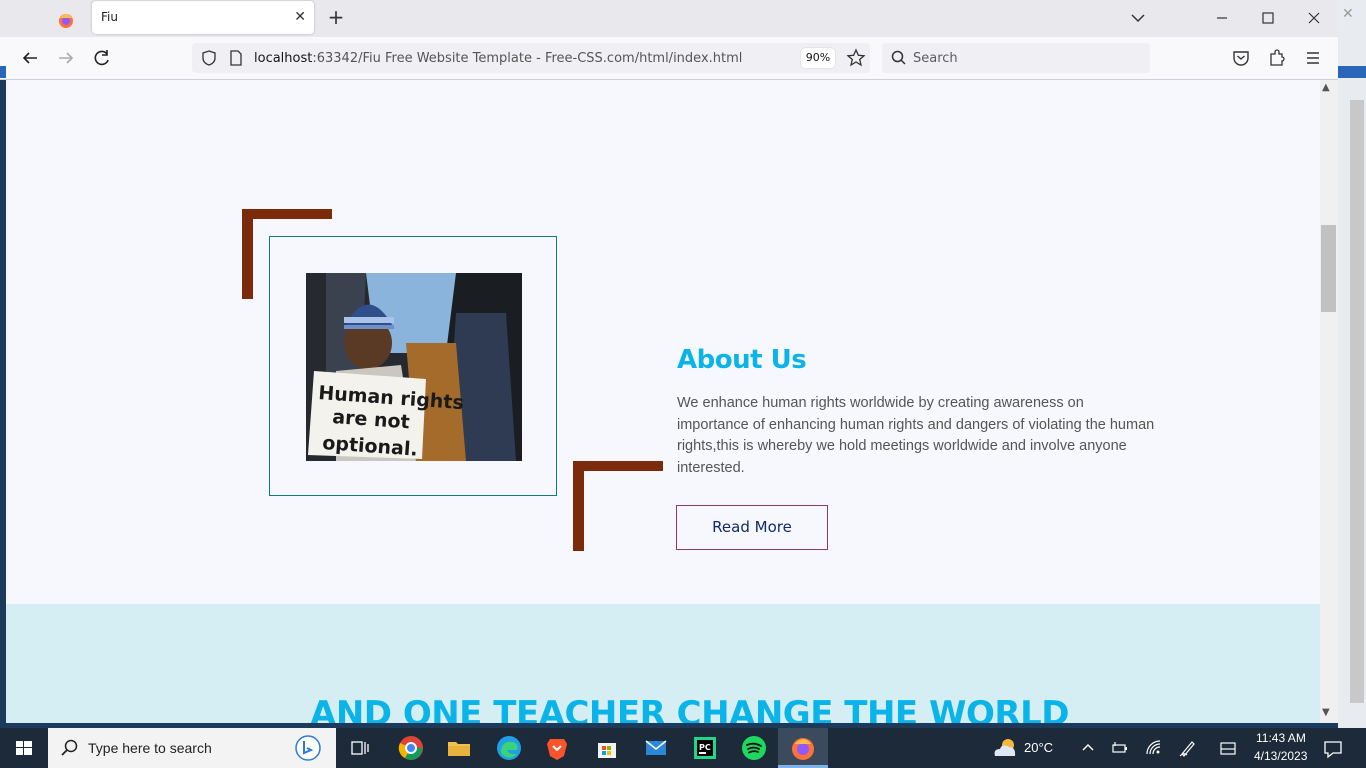  I want to click on background-close-icon: ✕, so click(1348, 14).